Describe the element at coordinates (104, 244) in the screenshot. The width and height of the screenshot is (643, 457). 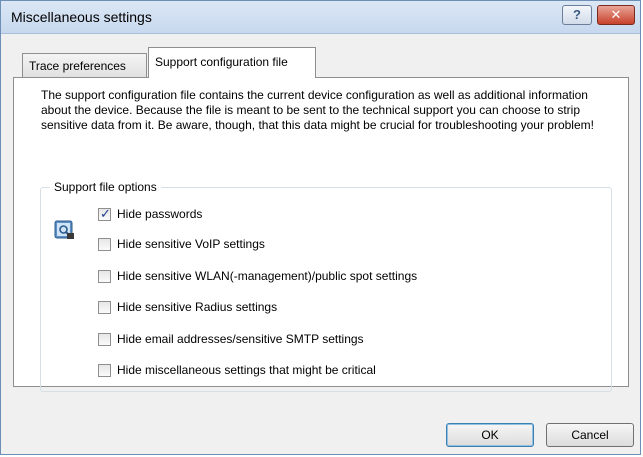
I see `checkbox-hide-voip` at that location.